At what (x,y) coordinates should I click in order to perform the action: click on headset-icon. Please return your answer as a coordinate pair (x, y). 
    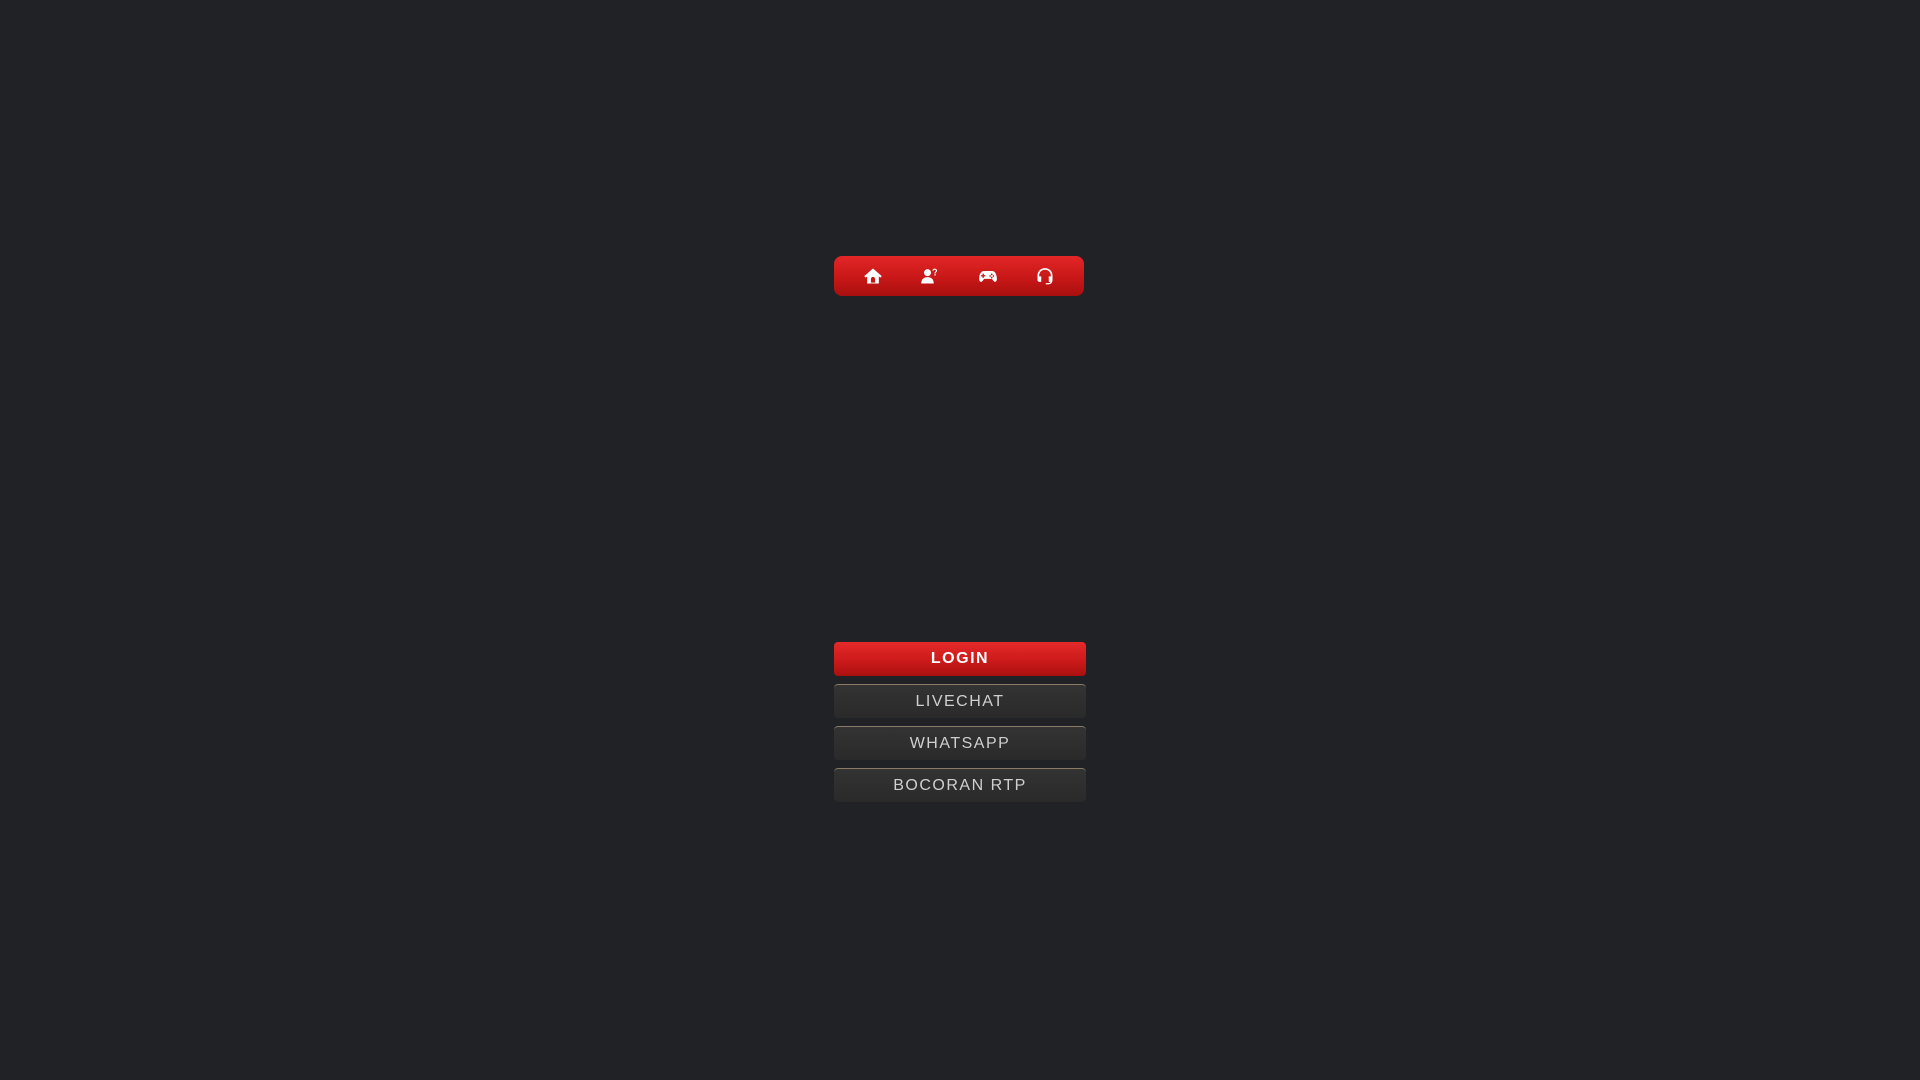
    Looking at the image, I should click on (1045, 276).